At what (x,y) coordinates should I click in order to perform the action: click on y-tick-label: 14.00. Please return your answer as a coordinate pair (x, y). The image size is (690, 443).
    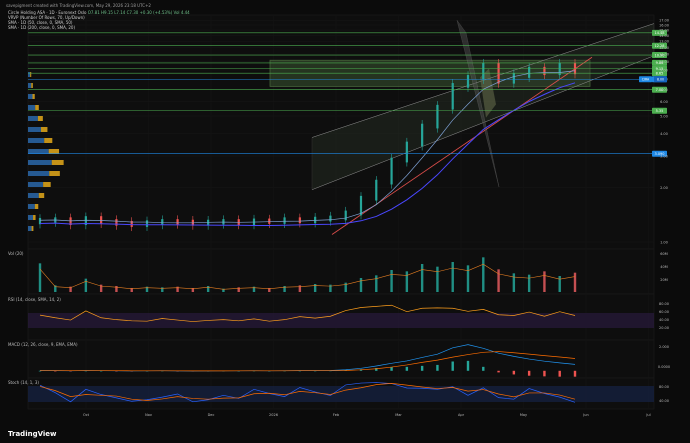
    Looking at the image, I should click on (664, 36).